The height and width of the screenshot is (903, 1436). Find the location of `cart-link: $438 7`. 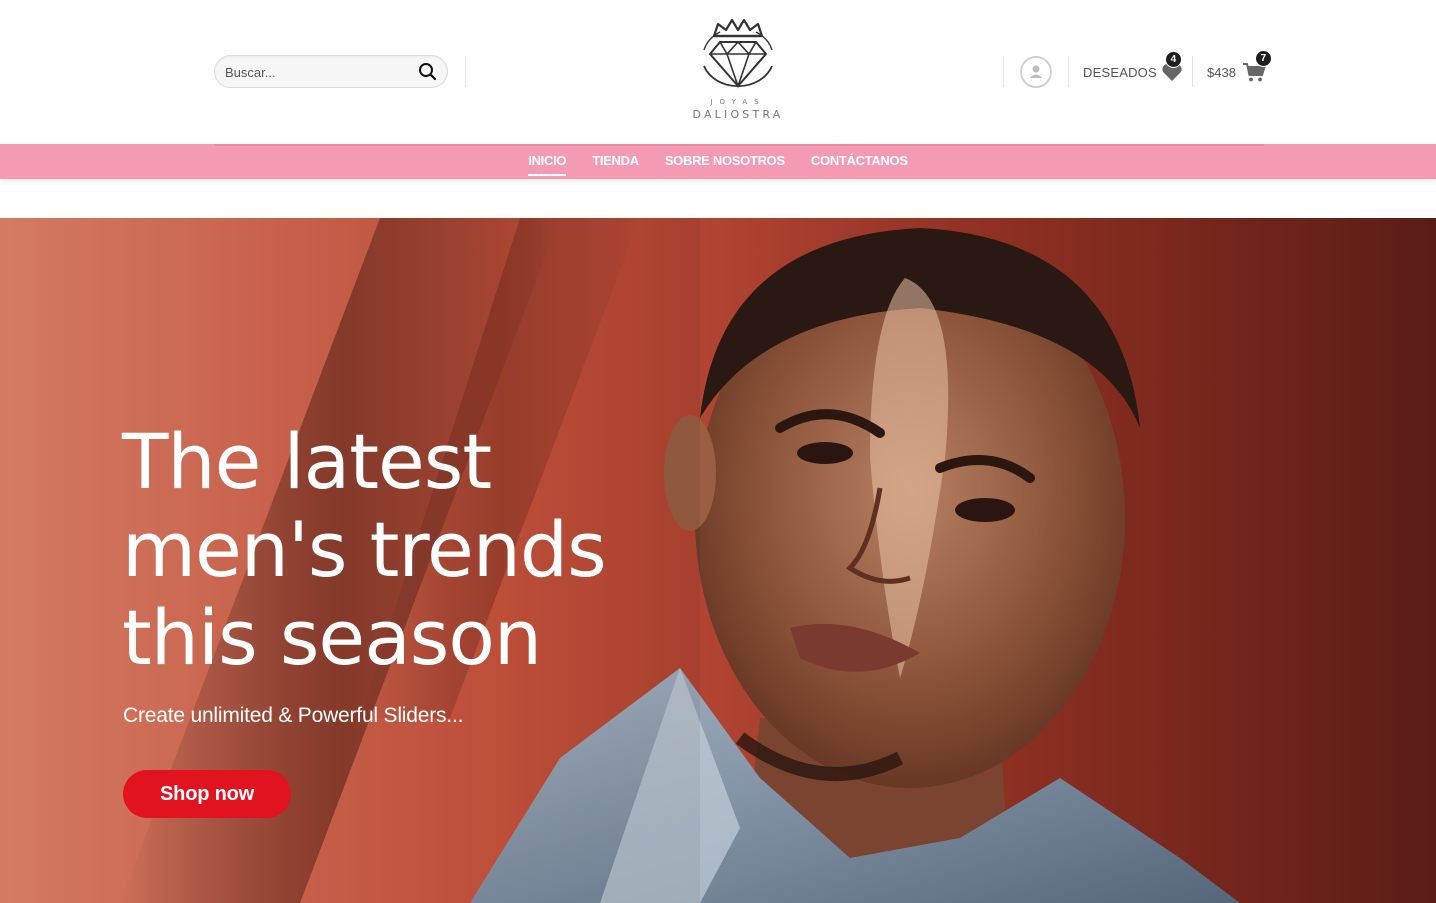

cart-link: $438 7 is located at coordinates (1239, 67).